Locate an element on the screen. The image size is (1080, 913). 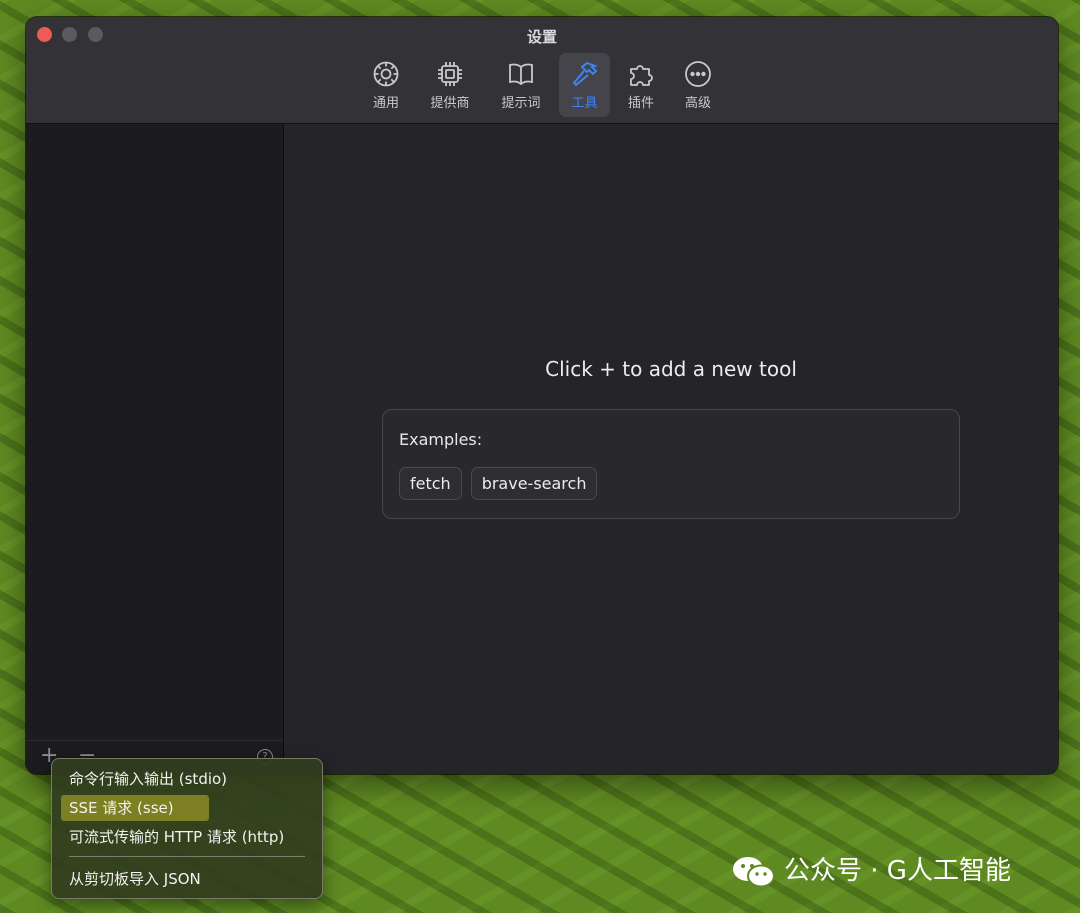
settings-toolbar: 通用 提供商 提示词 工具 插件 高级 is located at coordinates (542, 85).